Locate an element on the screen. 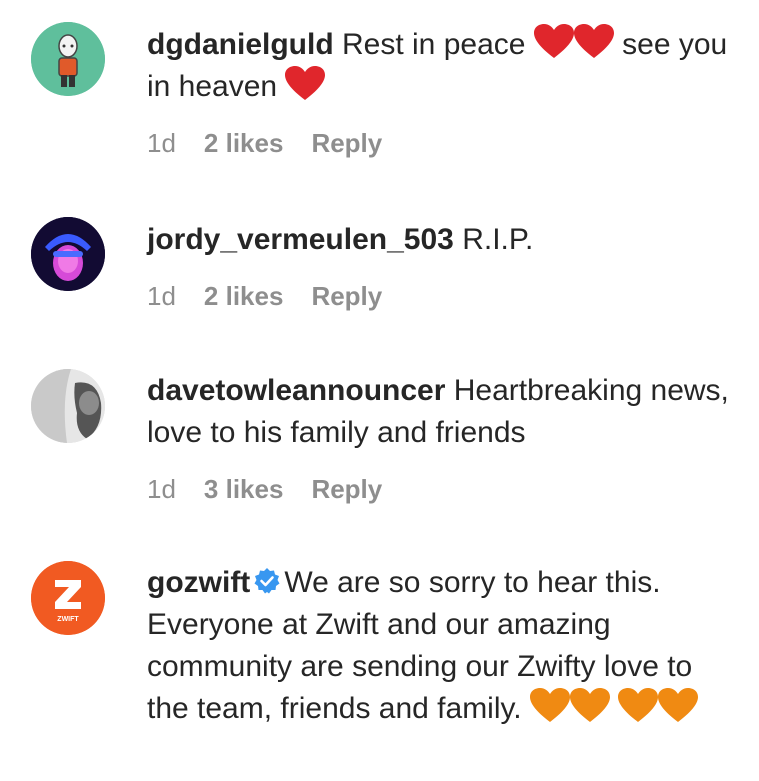  username: dgdanielguld is located at coordinates (240, 44).